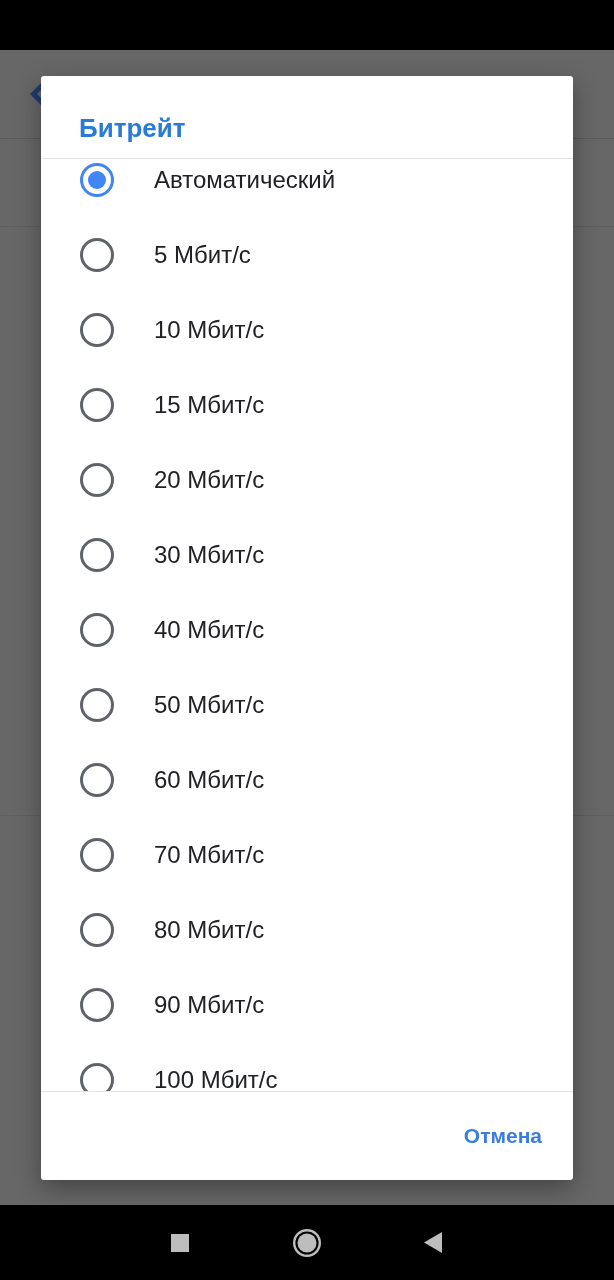 This screenshot has width=614, height=1280. What do you see at coordinates (209, 1004) in the screenshot?
I see `option-label: 90 Мбит/с` at bounding box center [209, 1004].